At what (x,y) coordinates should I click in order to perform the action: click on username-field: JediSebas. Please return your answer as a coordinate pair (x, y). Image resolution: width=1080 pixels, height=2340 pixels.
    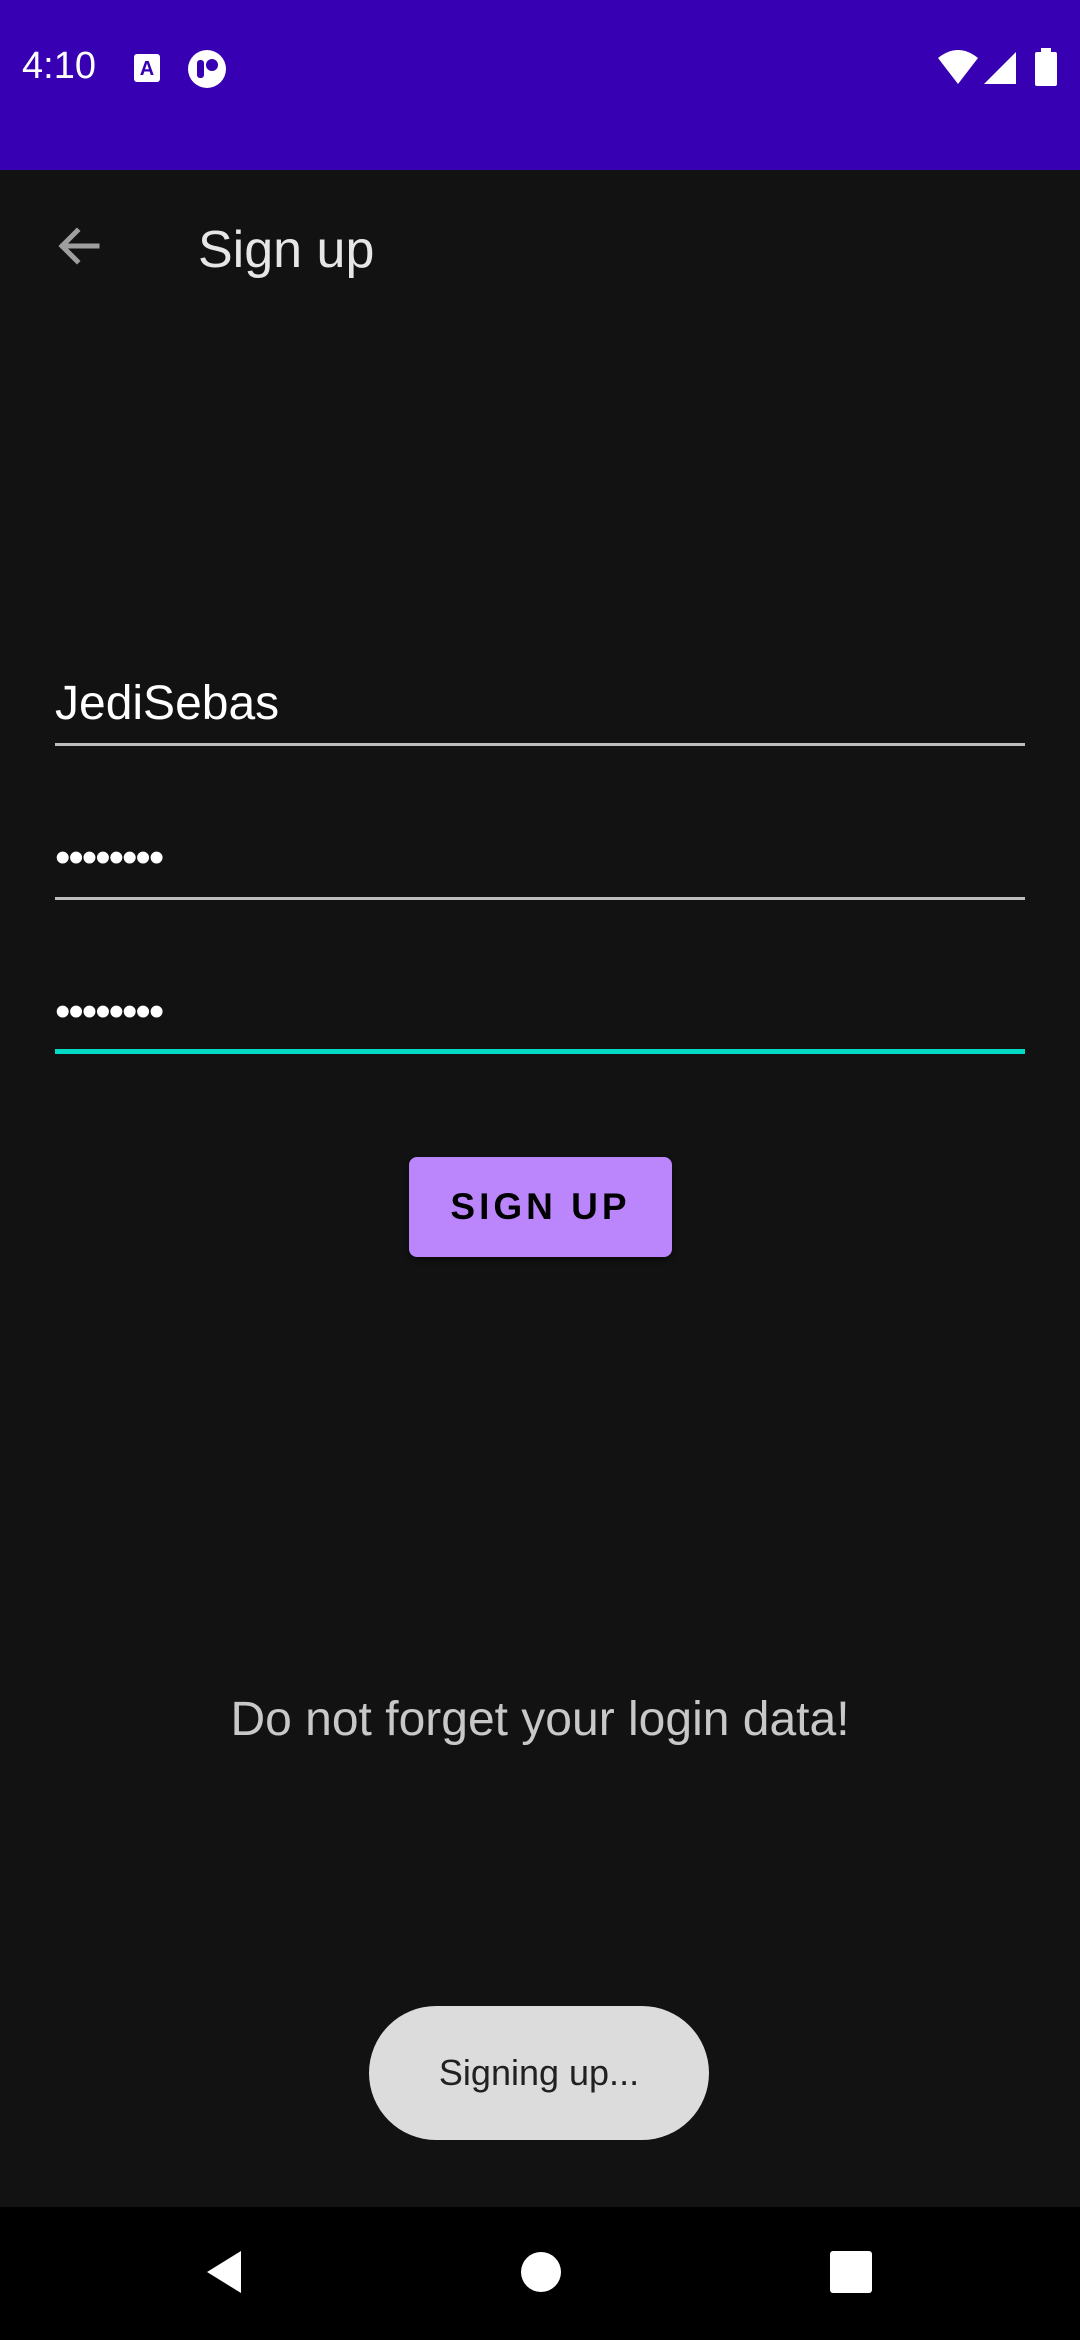
    Looking at the image, I should click on (540, 691).